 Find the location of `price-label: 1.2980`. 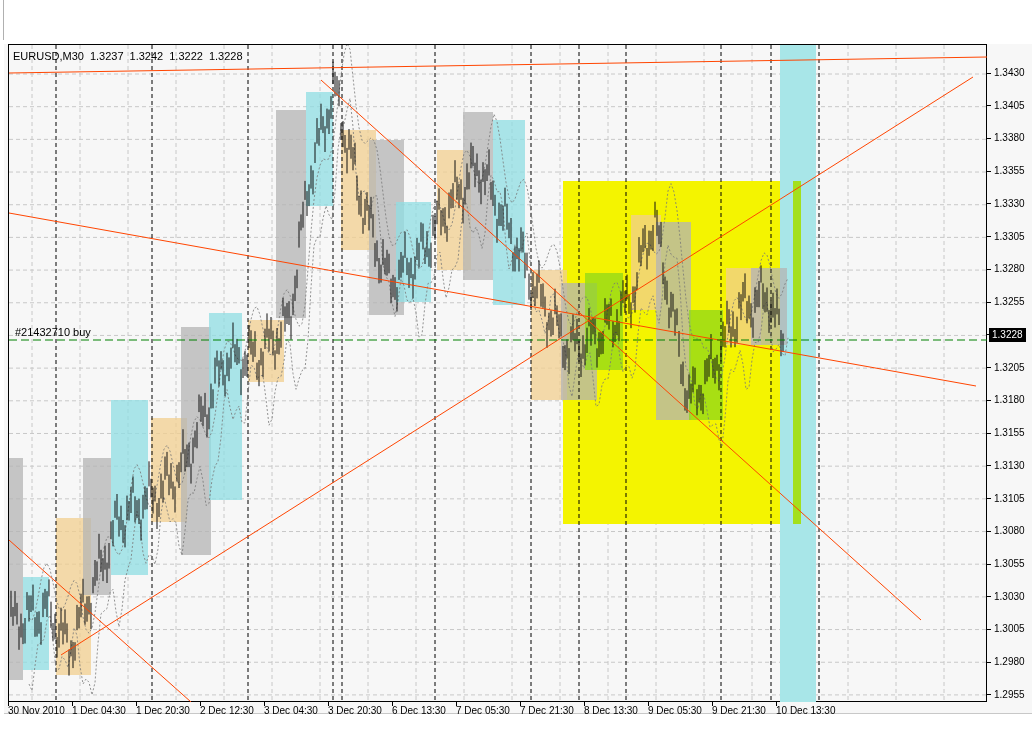

price-label: 1.2980 is located at coordinates (1009, 662).